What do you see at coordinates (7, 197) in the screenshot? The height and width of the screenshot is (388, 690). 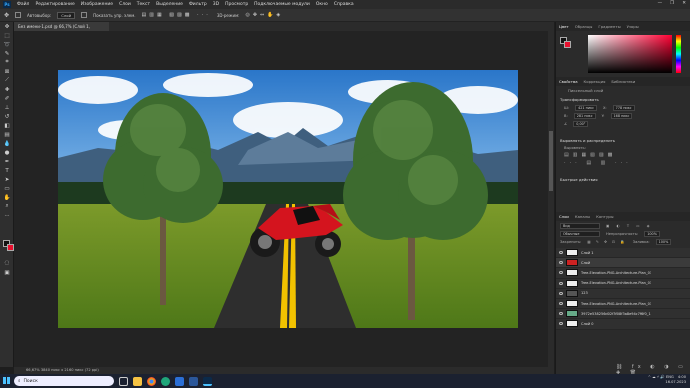 I see `hand-tool-icon: ✋` at bounding box center [7, 197].